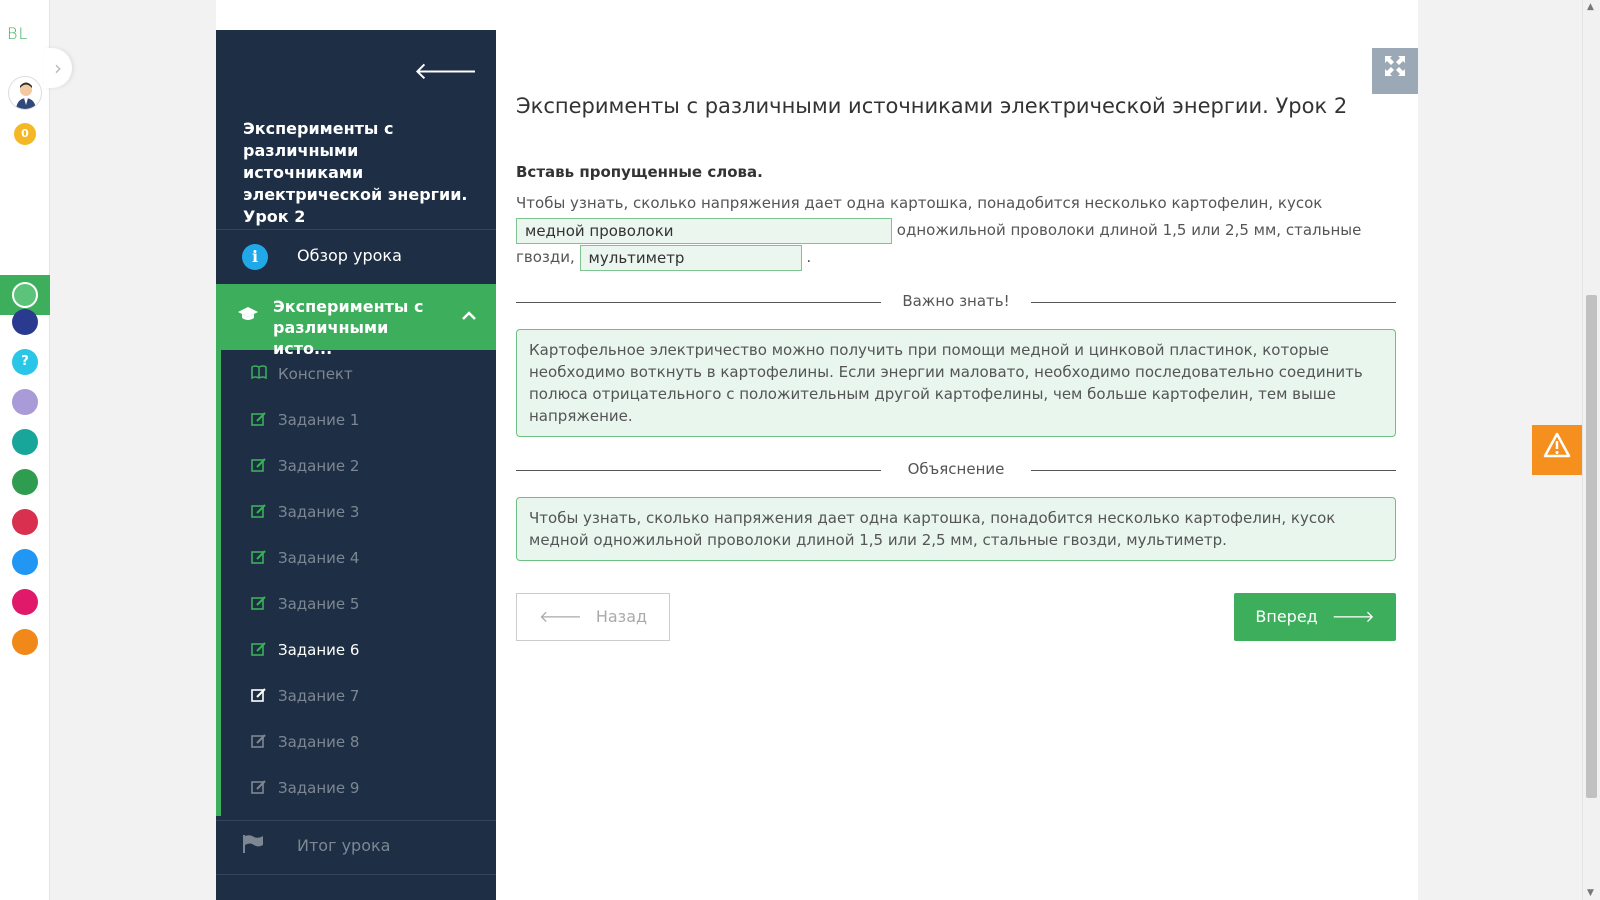 The width and height of the screenshot is (1600, 900). I want to click on back-button-label: Назад, so click(621, 616).